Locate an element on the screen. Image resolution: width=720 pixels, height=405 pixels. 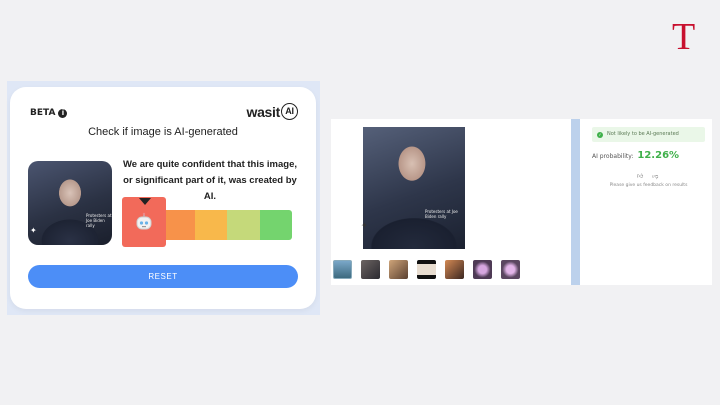
uploaded-image-thumbnail: Protesters at Joe Biden rally ✦ is located at coordinates (70, 203).